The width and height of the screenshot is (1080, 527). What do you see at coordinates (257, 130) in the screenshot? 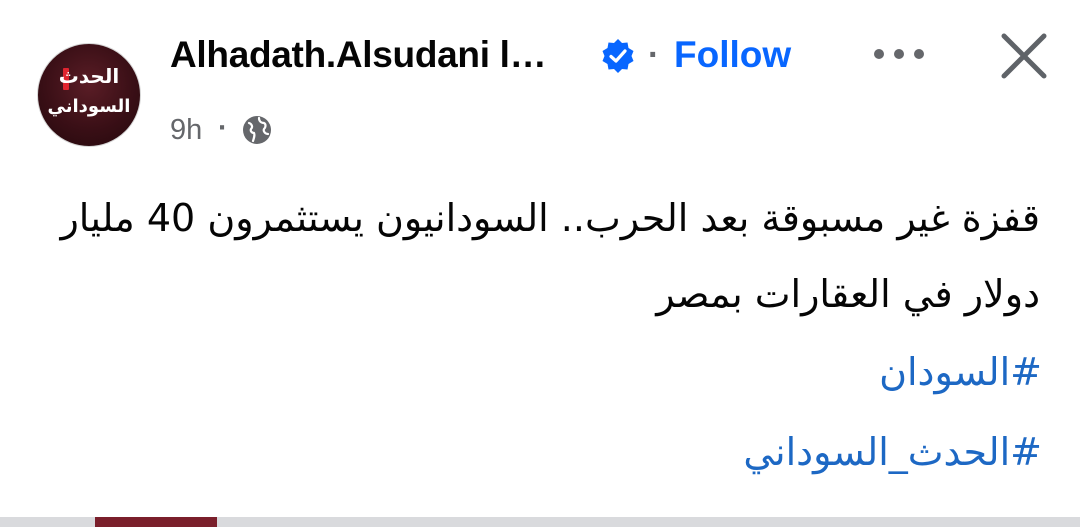
I see `globe-icon` at bounding box center [257, 130].